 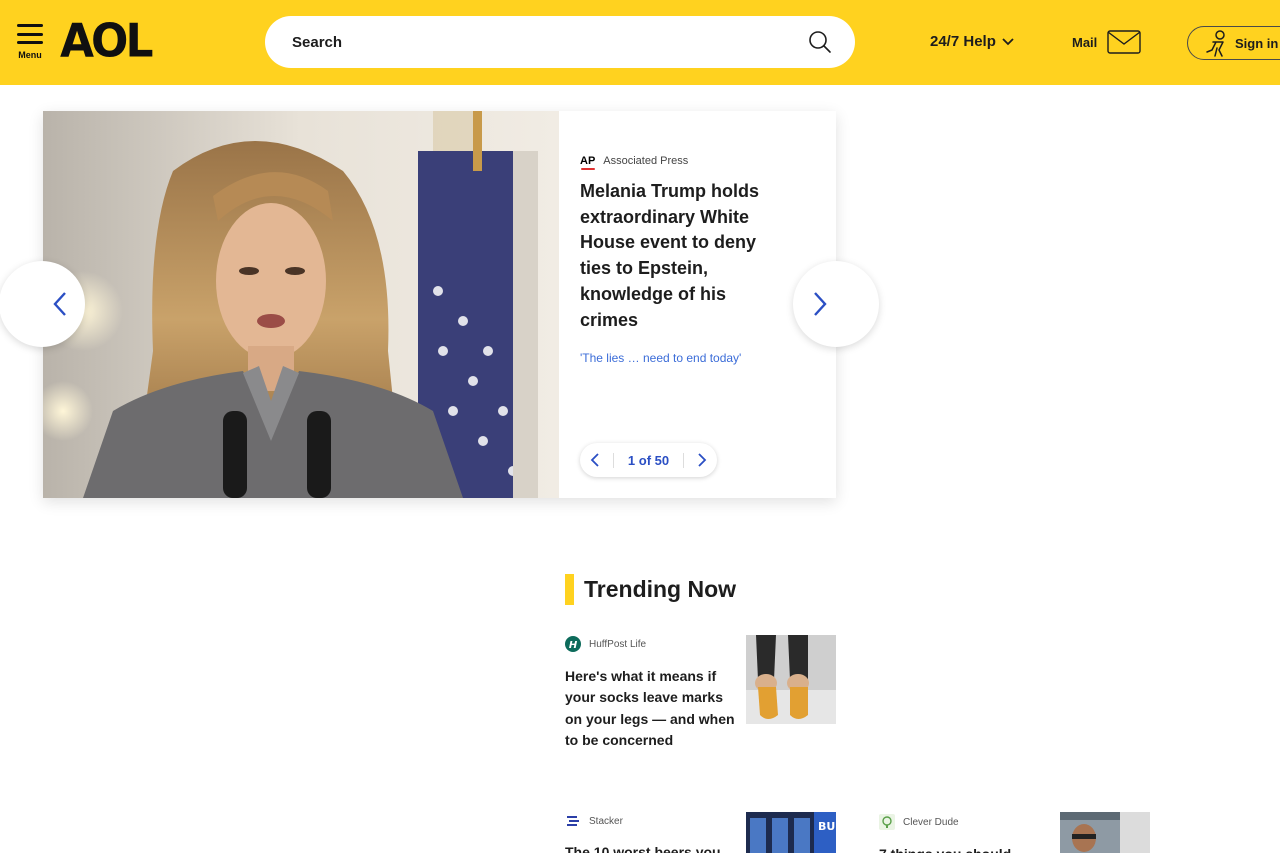 I want to click on trending-header: Trending Now, so click(x=650, y=589).